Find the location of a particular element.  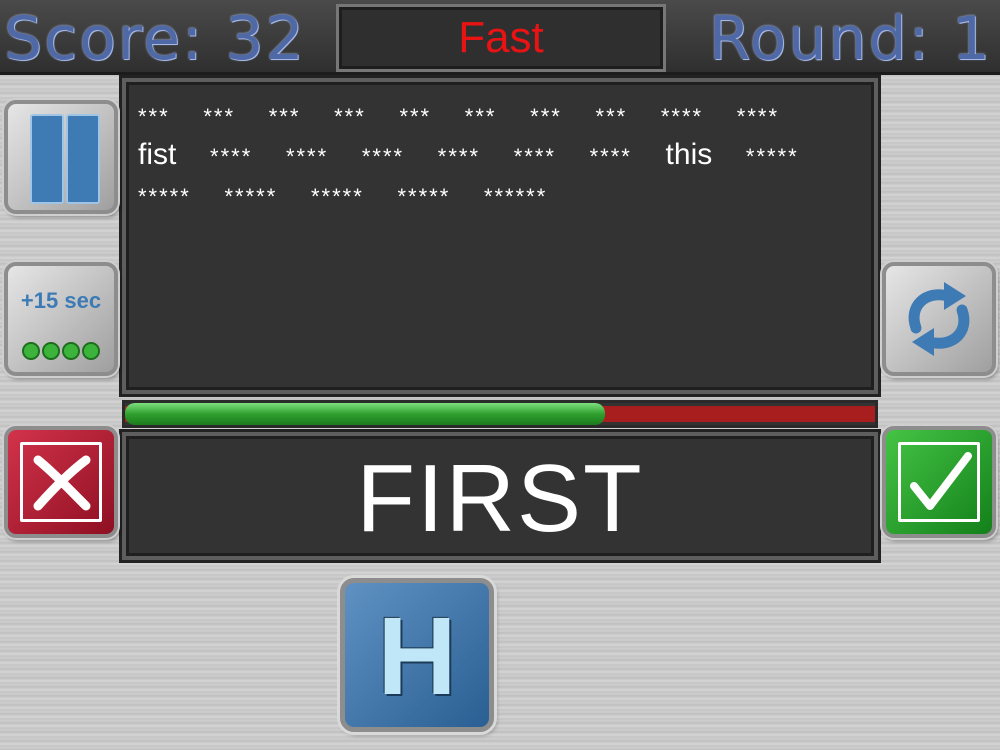

reject-button is located at coordinates (61, 482).